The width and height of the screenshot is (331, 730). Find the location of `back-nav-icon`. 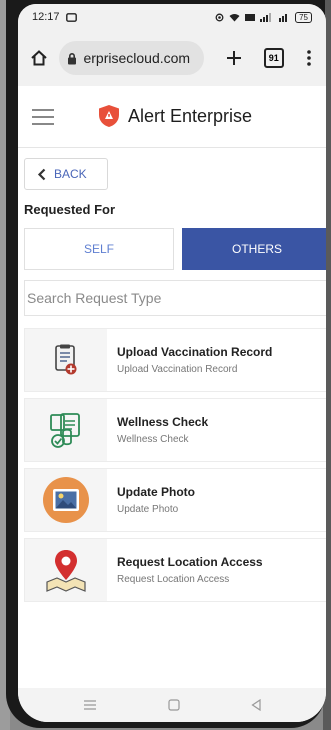

back-nav-icon is located at coordinates (256, 705).